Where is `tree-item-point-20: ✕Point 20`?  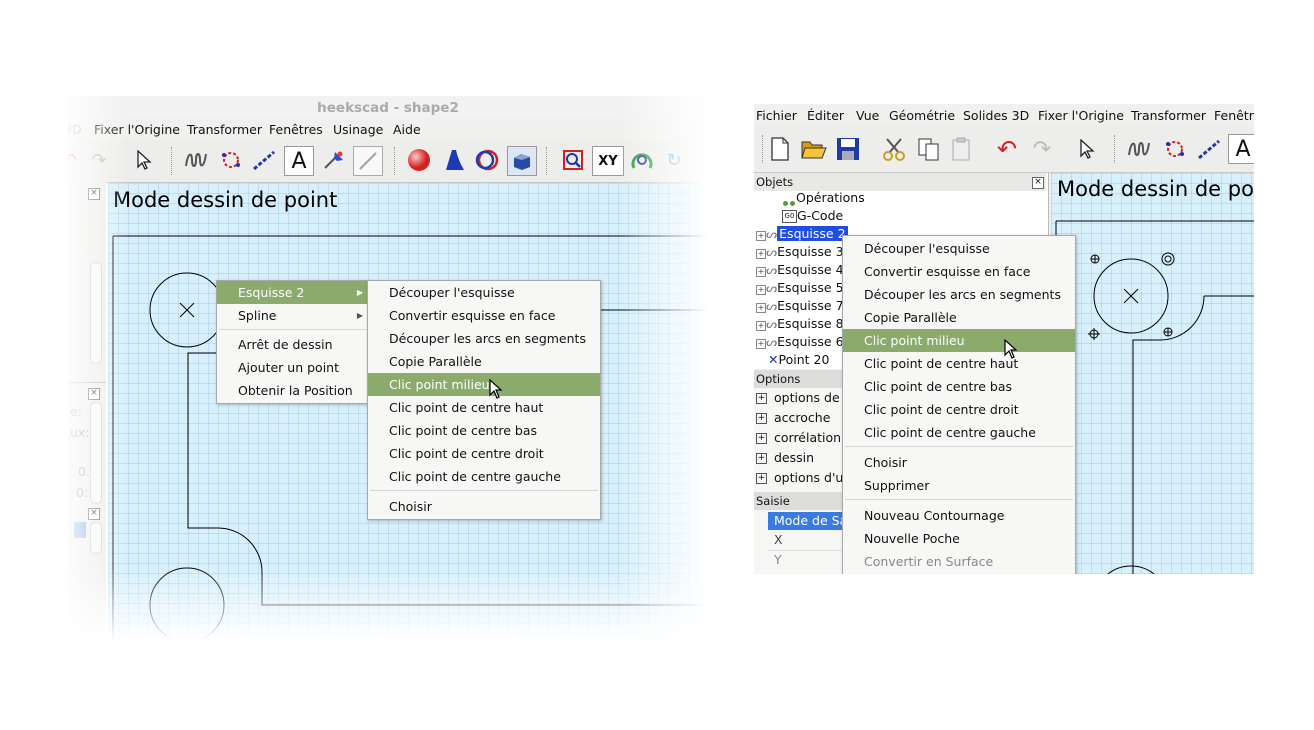
tree-item-point-20: ✕Point 20 is located at coordinates (798, 360).